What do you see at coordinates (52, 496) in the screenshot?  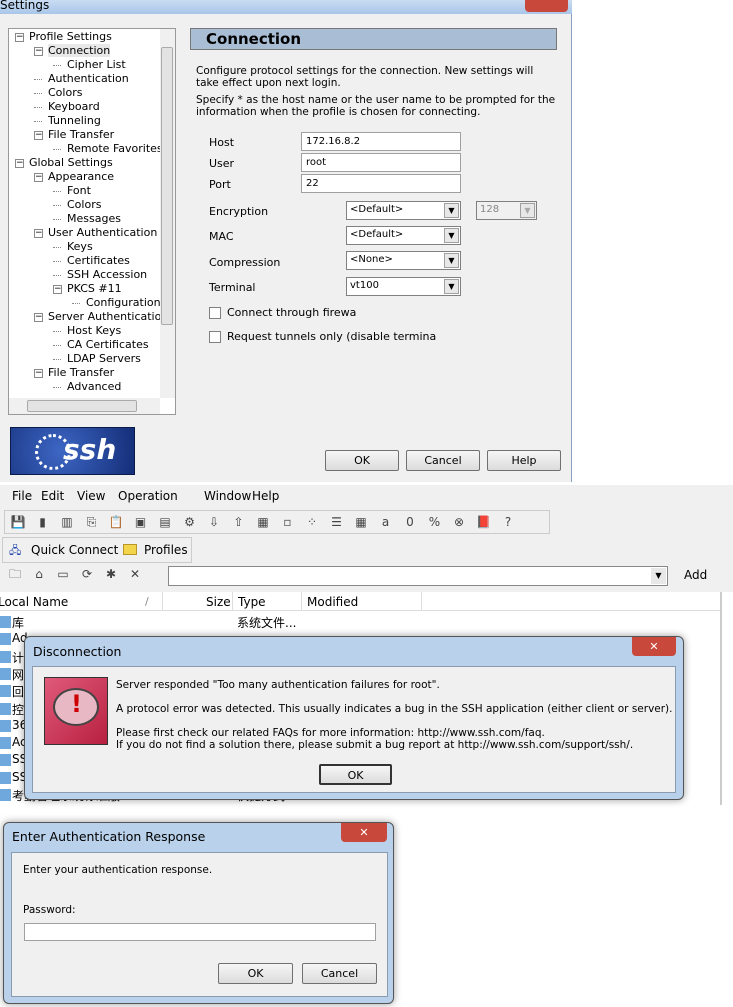 I see `menu-edit: Edit` at bounding box center [52, 496].